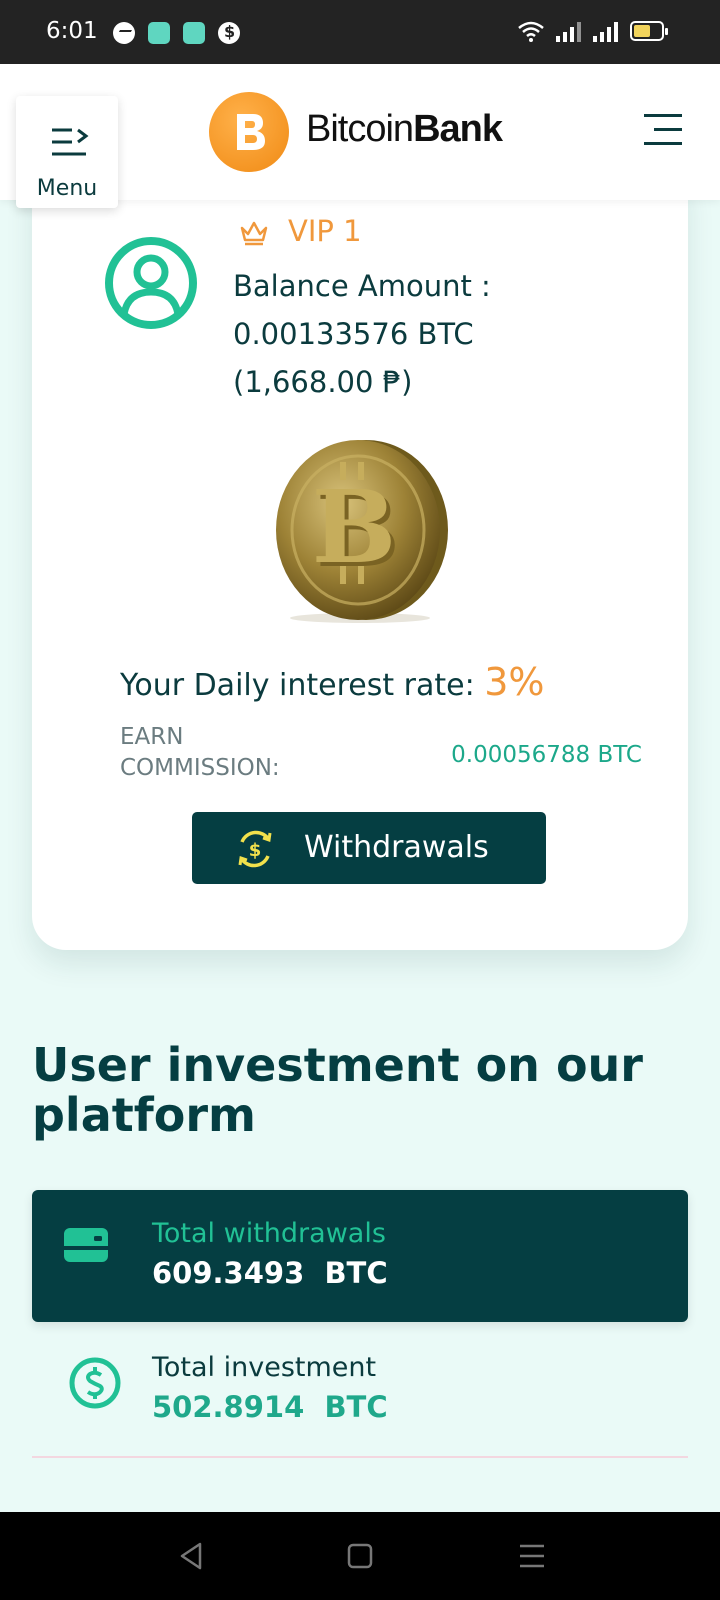 Image resolution: width=720 pixels, height=1600 pixels. I want to click on status-time: 6:01, so click(72, 31).